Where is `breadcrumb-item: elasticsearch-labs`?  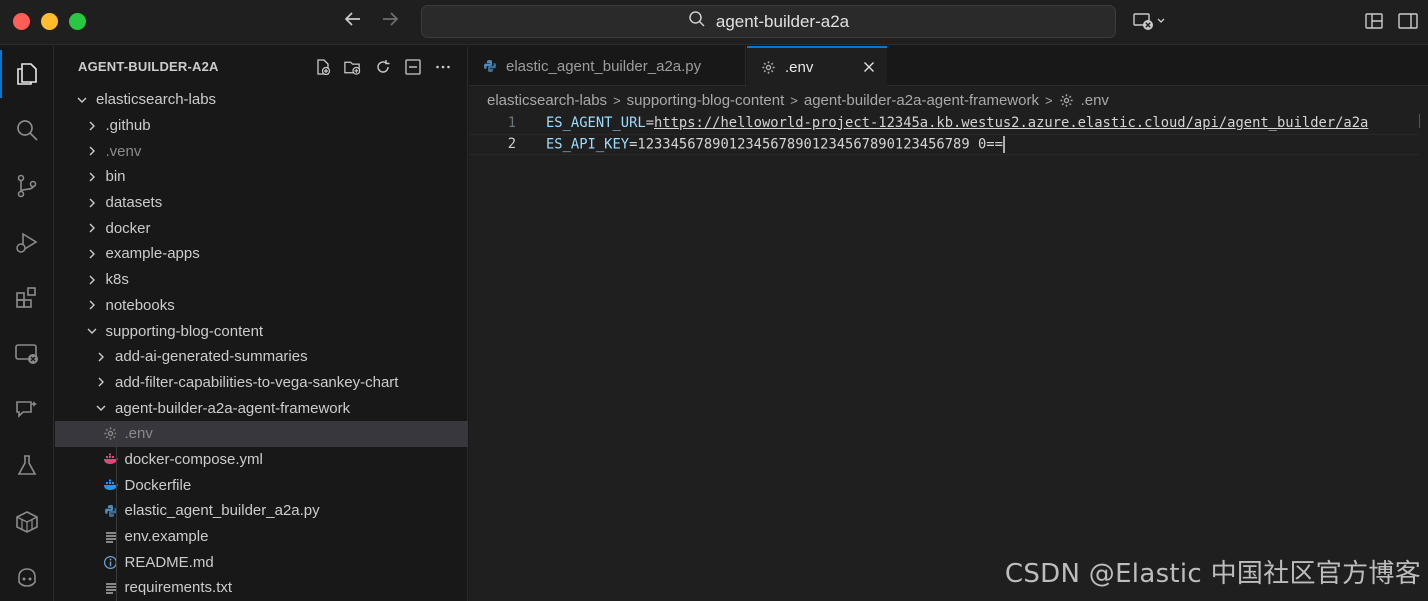
breadcrumb-item: elasticsearch-labs is located at coordinates (547, 100).